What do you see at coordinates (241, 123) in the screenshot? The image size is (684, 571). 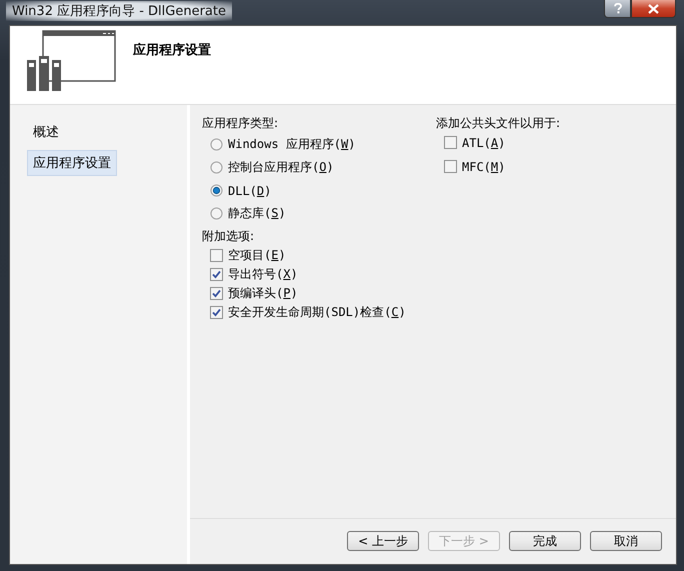 I see `group-label: 应用程序类型:` at bounding box center [241, 123].